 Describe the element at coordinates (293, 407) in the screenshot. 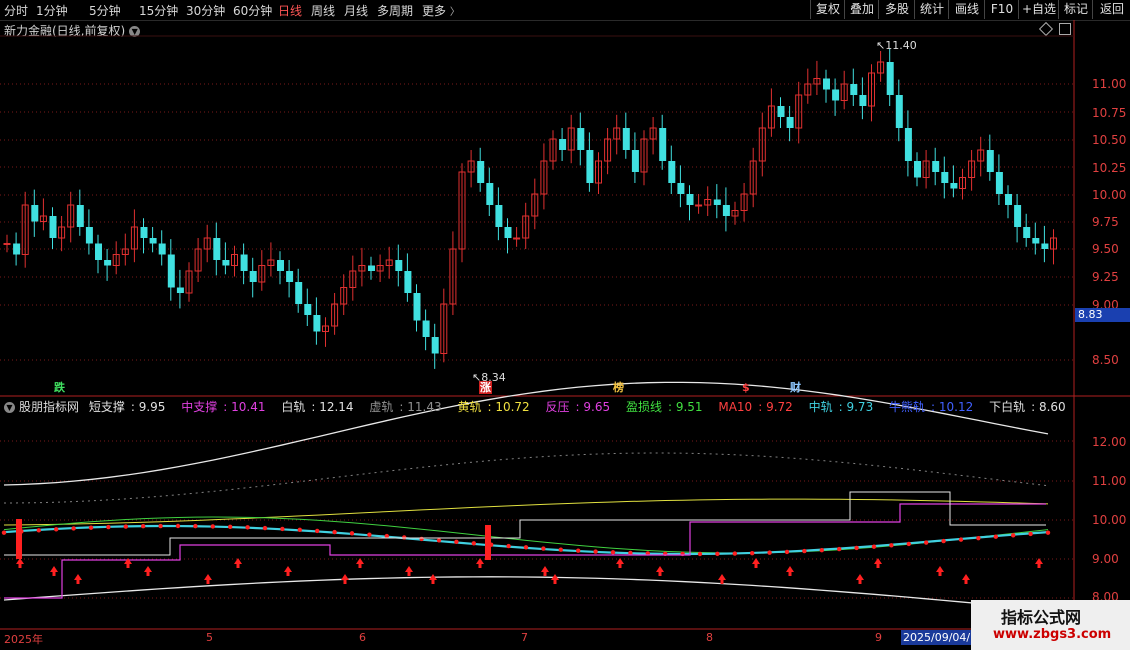

I see `legend-label: 白轨` at that location.